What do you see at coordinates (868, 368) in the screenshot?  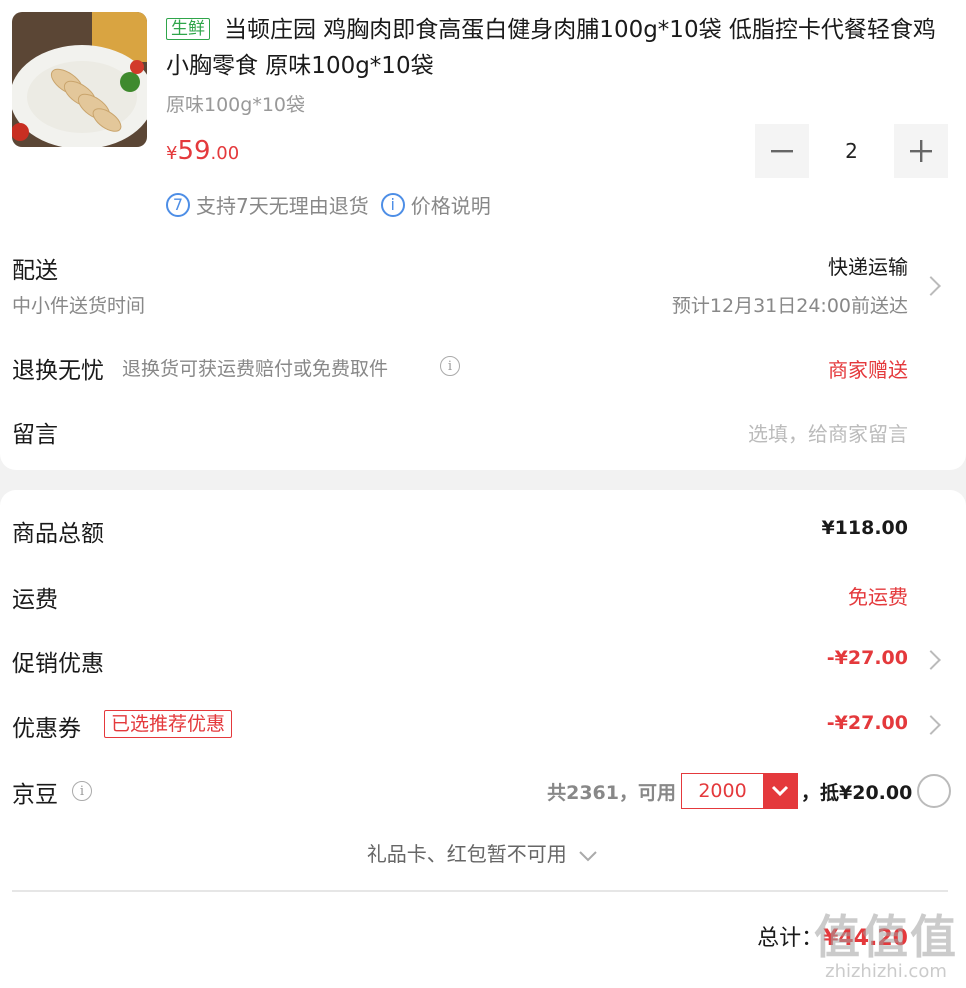 I see `returns-value: 商家赠送` at bounding box center [868, 368].